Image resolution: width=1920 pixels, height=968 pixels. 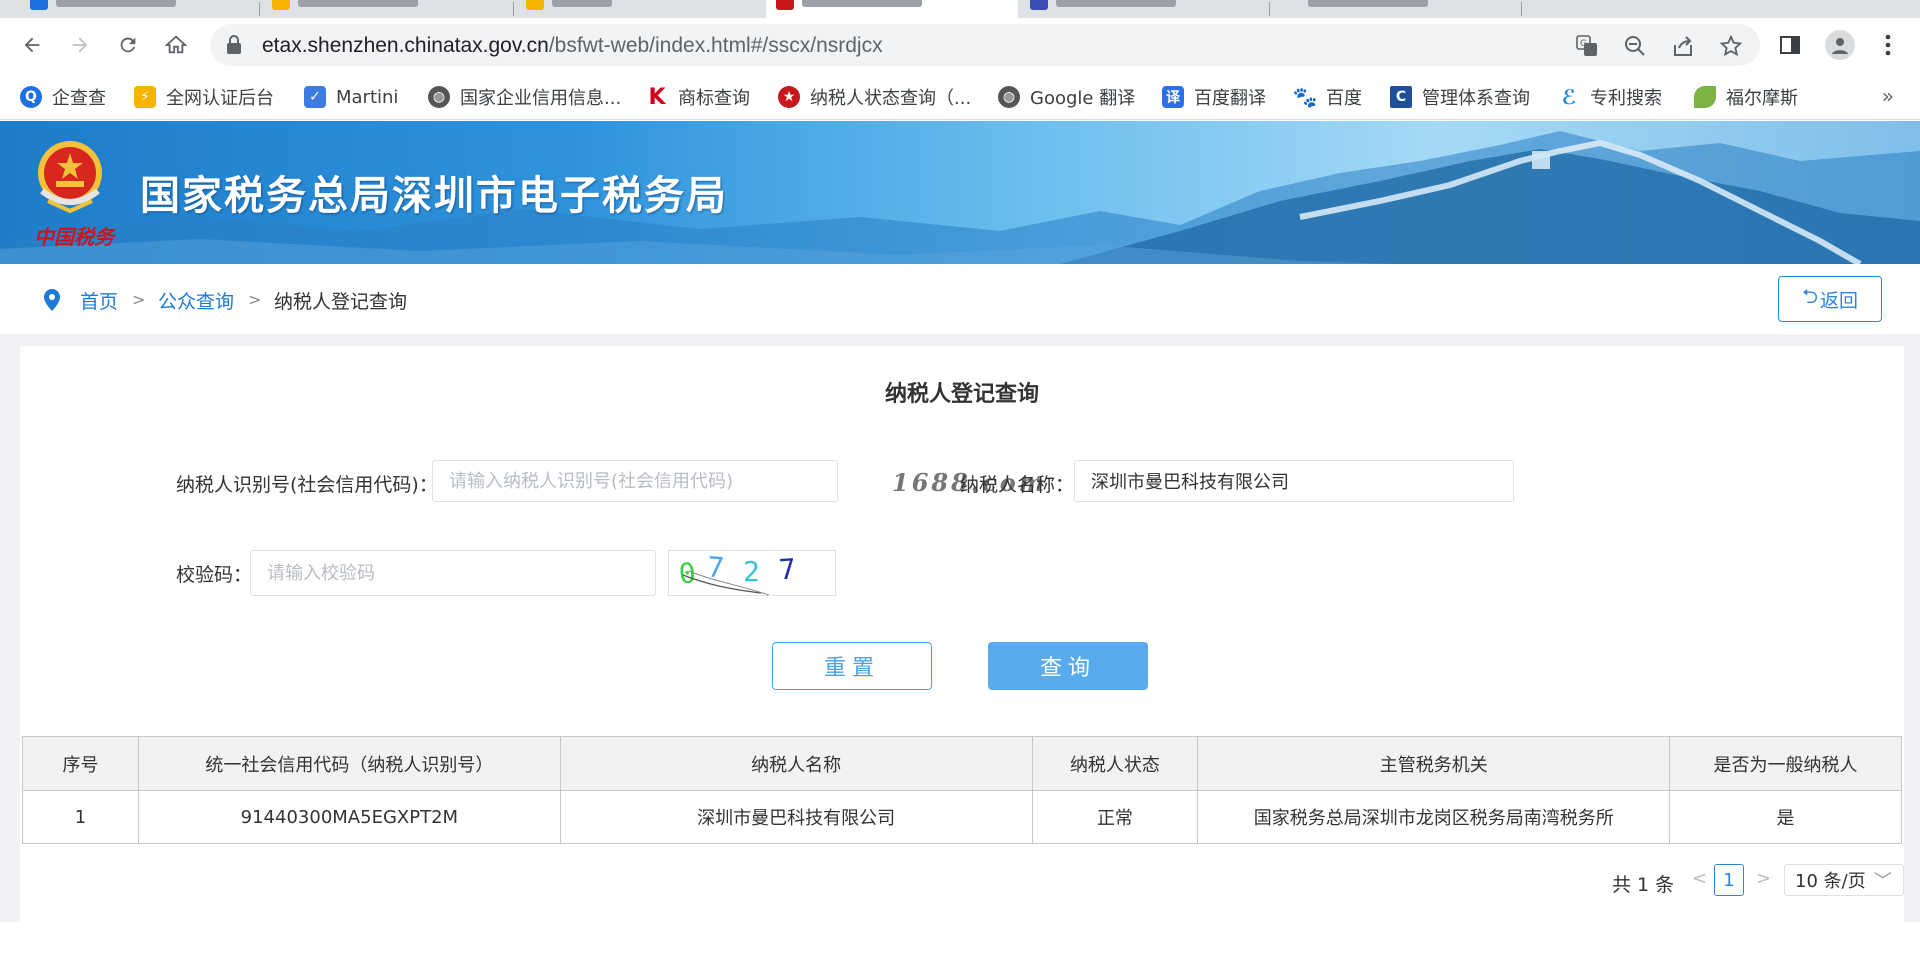 I want to click on site-title: 国家税务总局深圳市电子税务局, so click(x=434, y=196).